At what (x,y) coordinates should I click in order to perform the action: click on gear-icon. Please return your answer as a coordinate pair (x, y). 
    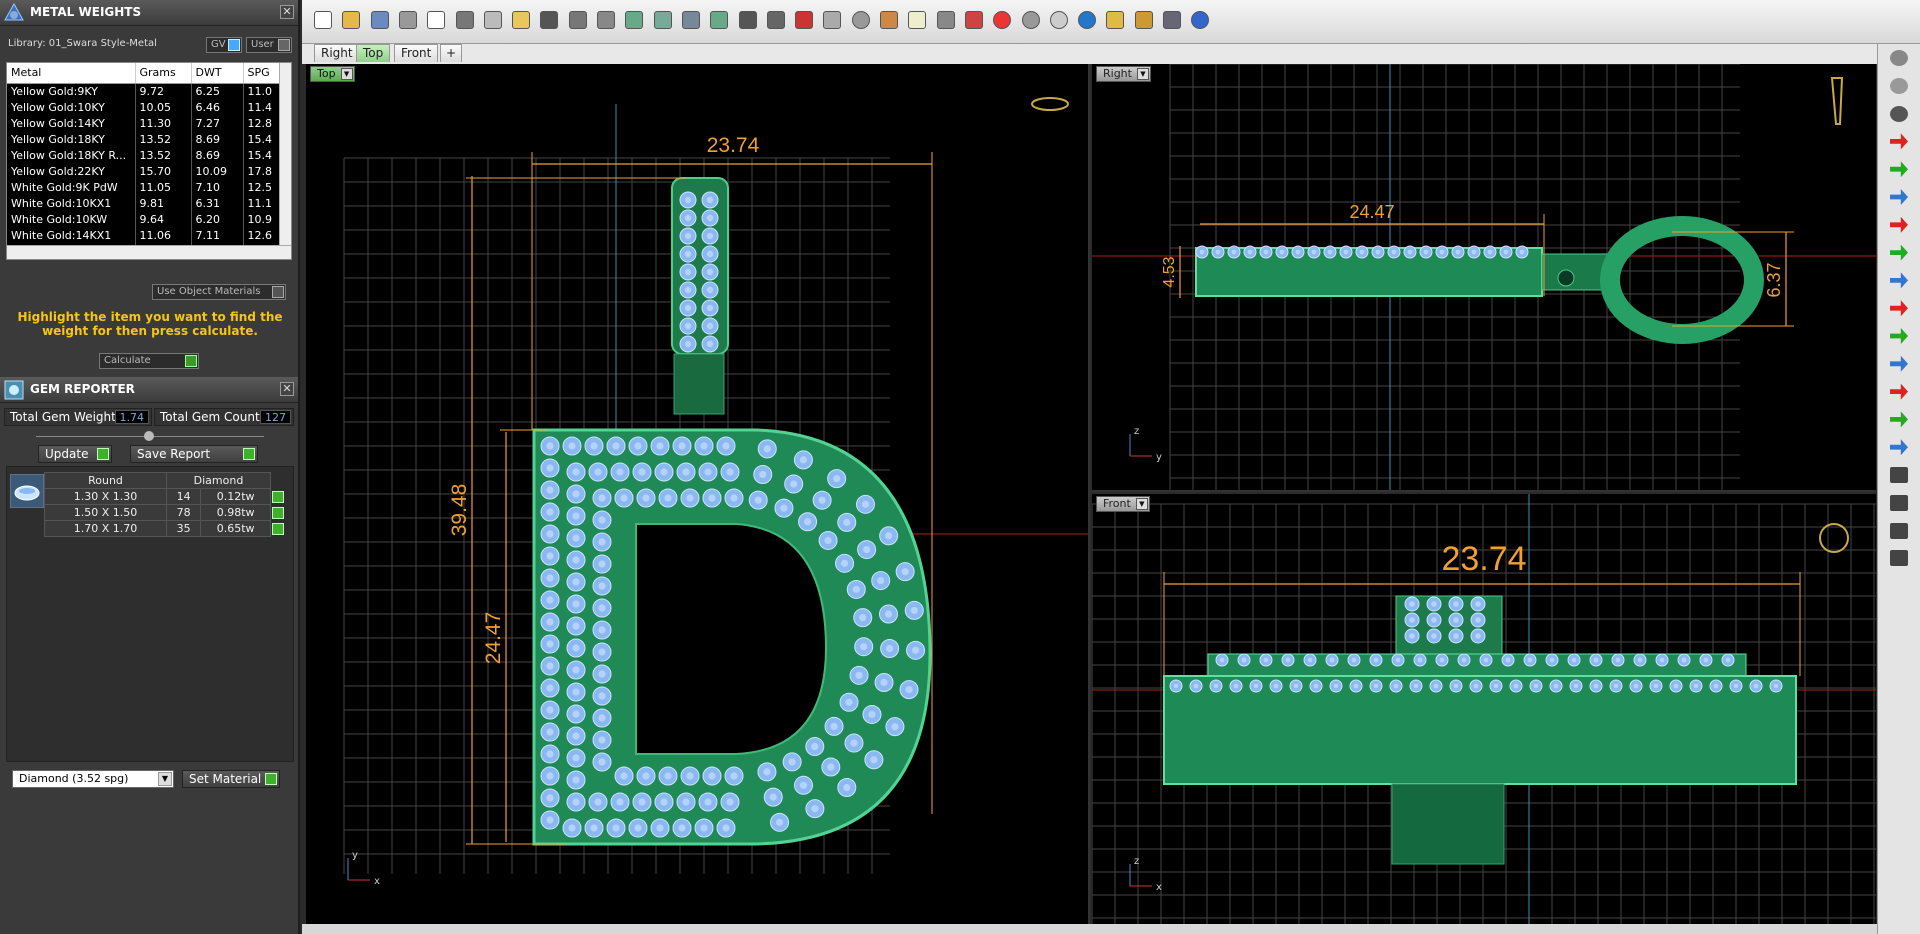
    Looking at the image, I should click on (1144, 20).